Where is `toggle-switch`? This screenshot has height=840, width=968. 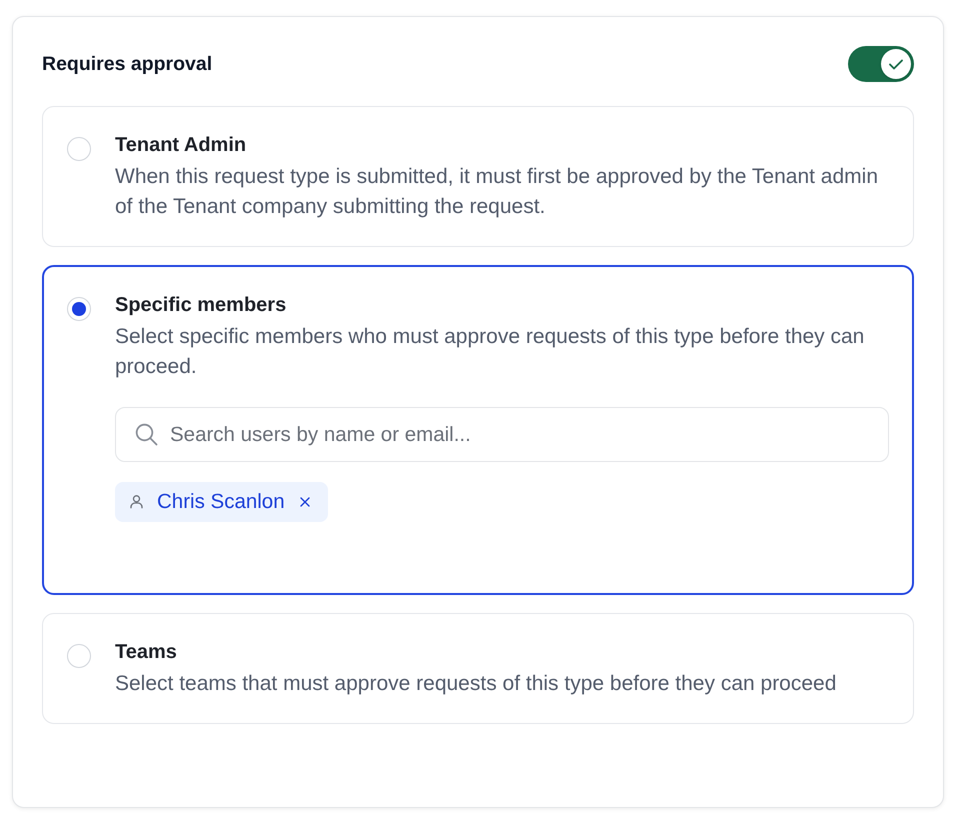
toggle-switch is located at coordinates (881, 64).